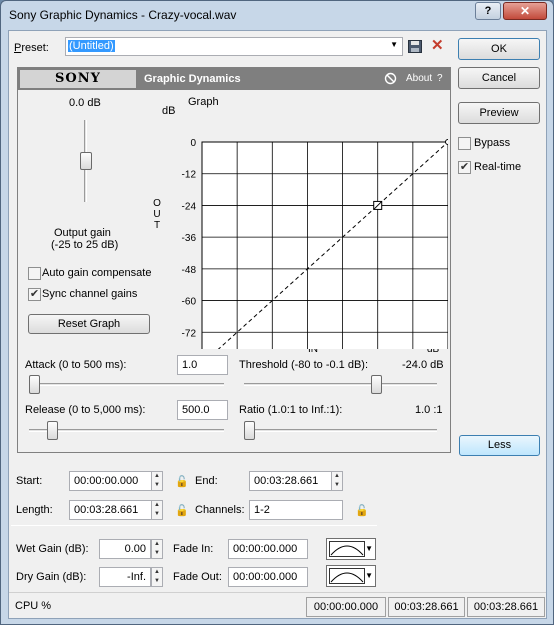  What do you see at coordinates (85, 245) in the screenshot?
I see `gain-range: (-25 to 25 dB)` at bounding box center [85, 245].